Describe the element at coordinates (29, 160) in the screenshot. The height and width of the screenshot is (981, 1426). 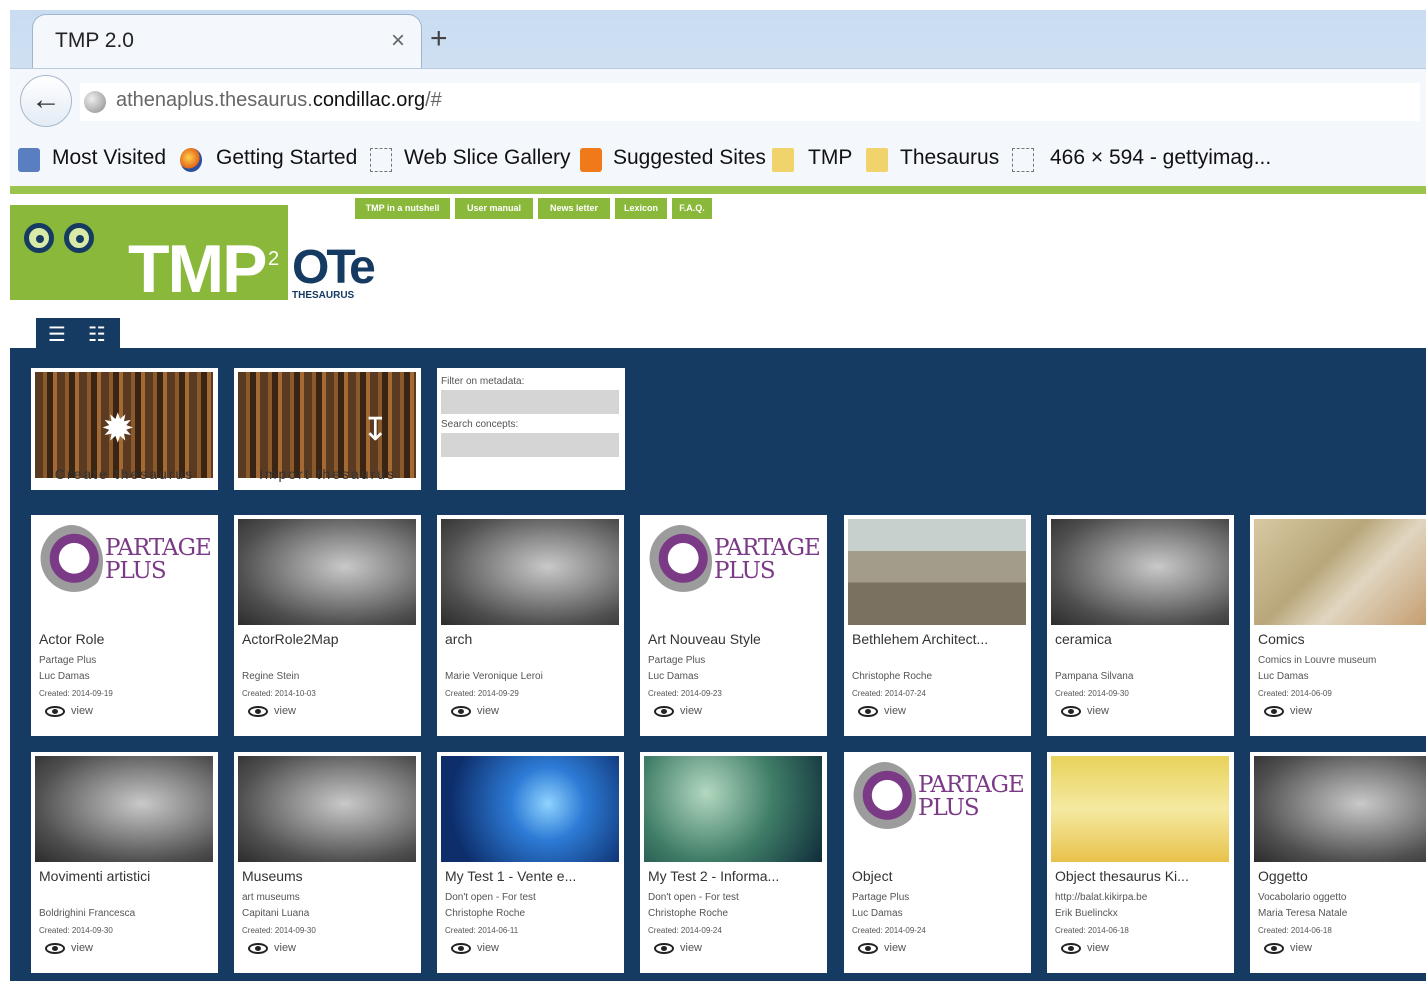
I see `most-visited-icon` at that location.